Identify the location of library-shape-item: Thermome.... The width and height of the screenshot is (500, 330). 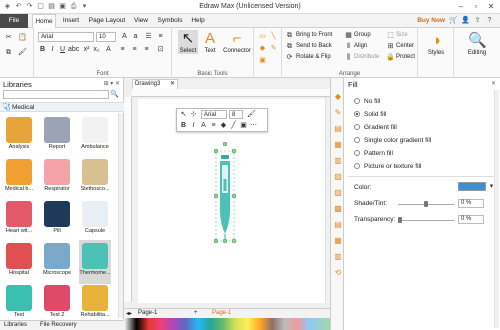
(95, 262).